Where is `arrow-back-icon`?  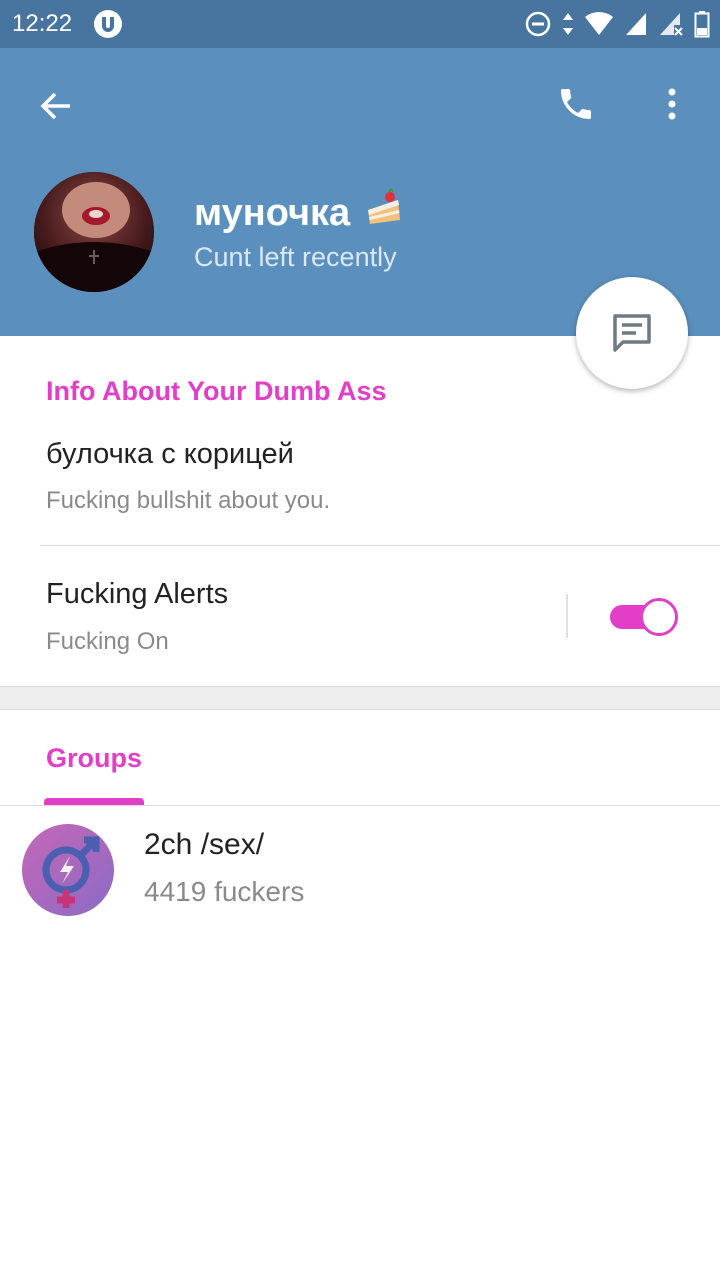 arrow-back-icon is located at coordinates (55, 106).